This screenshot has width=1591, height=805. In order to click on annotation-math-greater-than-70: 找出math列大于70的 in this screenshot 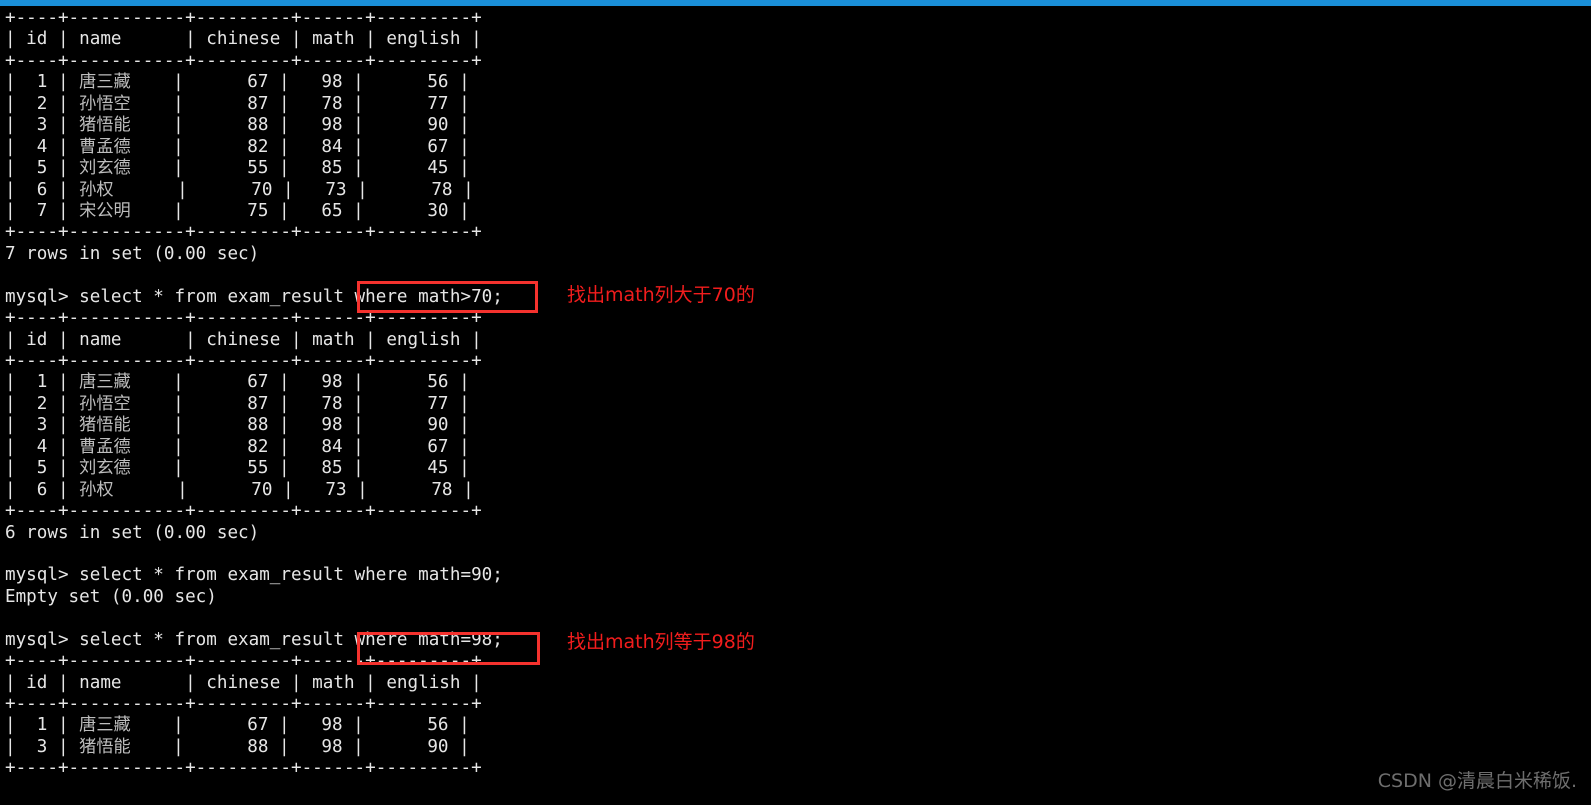, I will do `click(661, 295)`.